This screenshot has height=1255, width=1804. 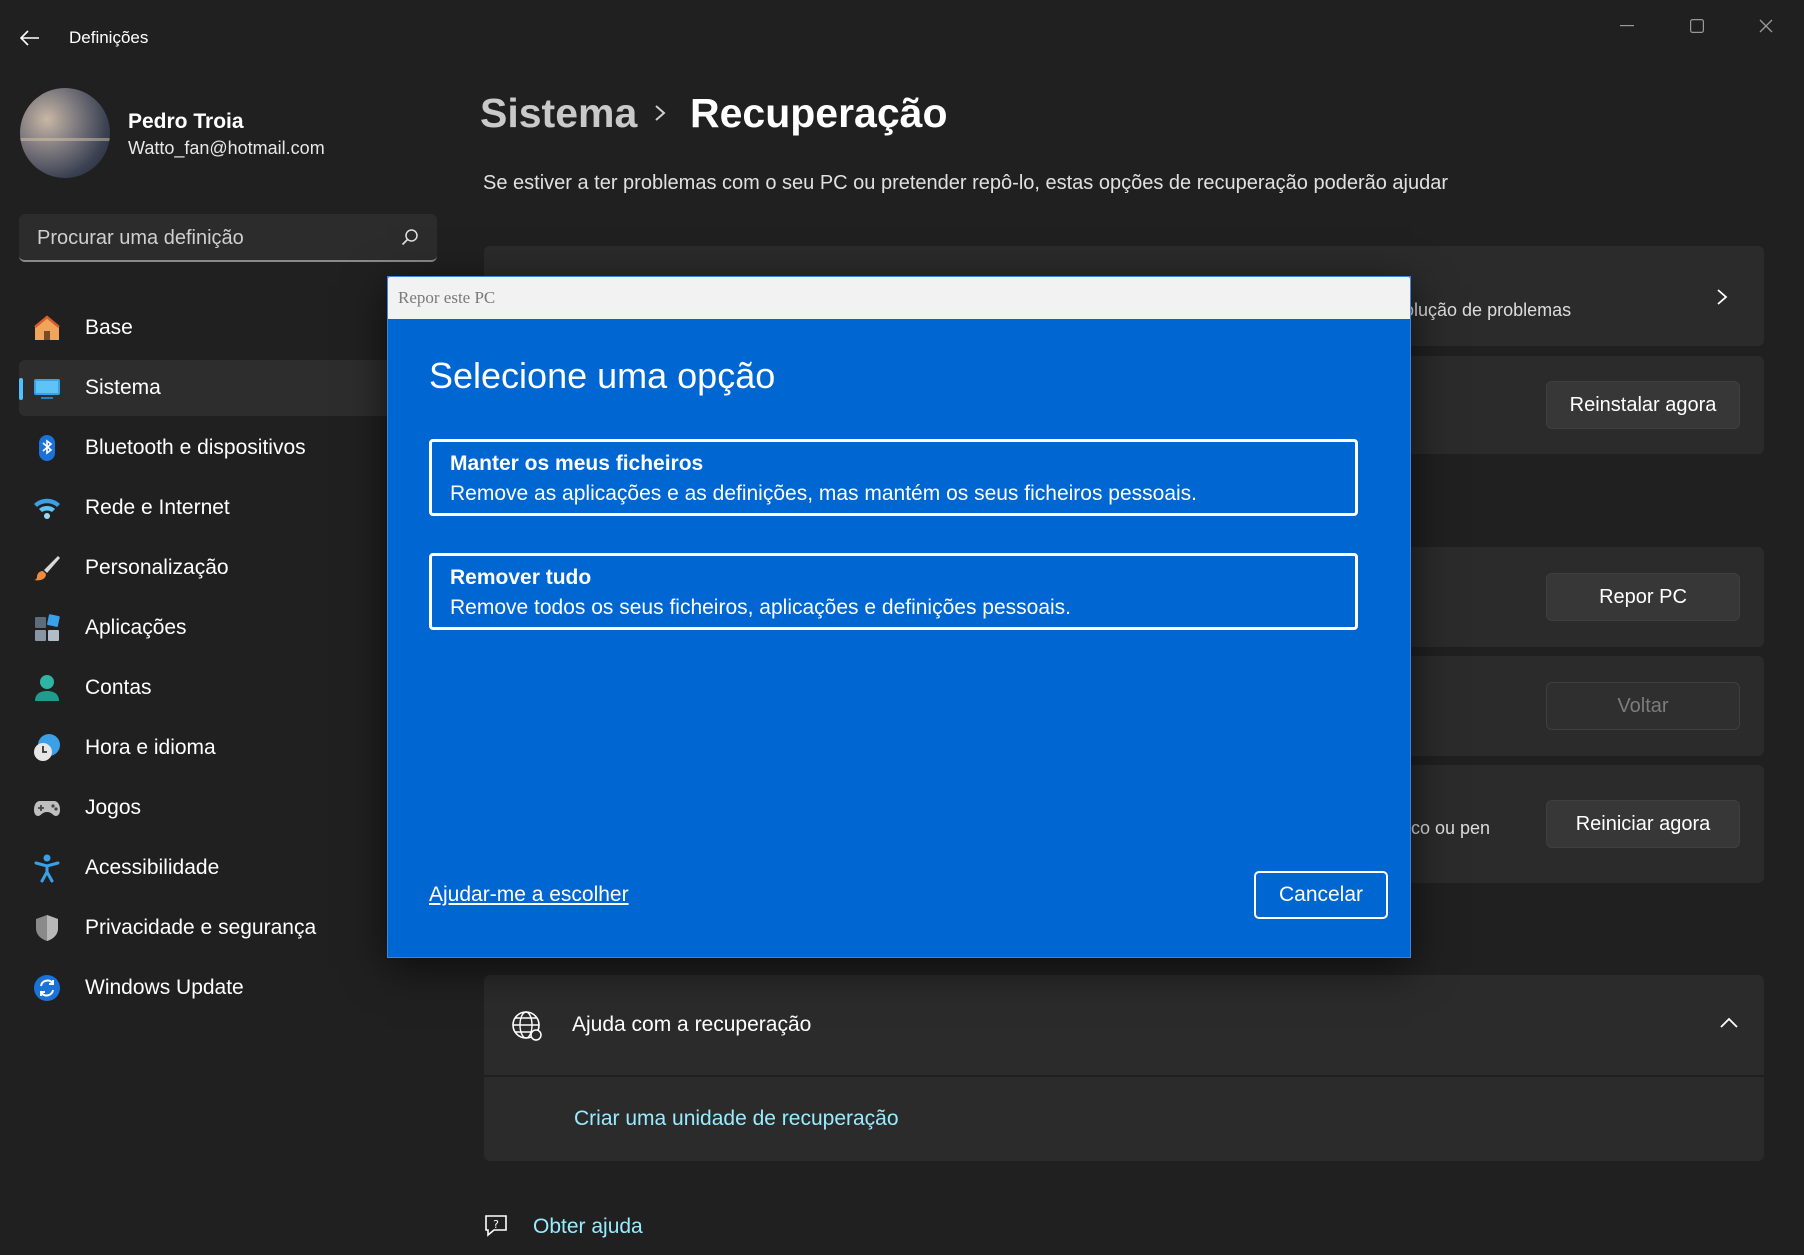 I want to click on system-icon, so click(x=47, y=388).